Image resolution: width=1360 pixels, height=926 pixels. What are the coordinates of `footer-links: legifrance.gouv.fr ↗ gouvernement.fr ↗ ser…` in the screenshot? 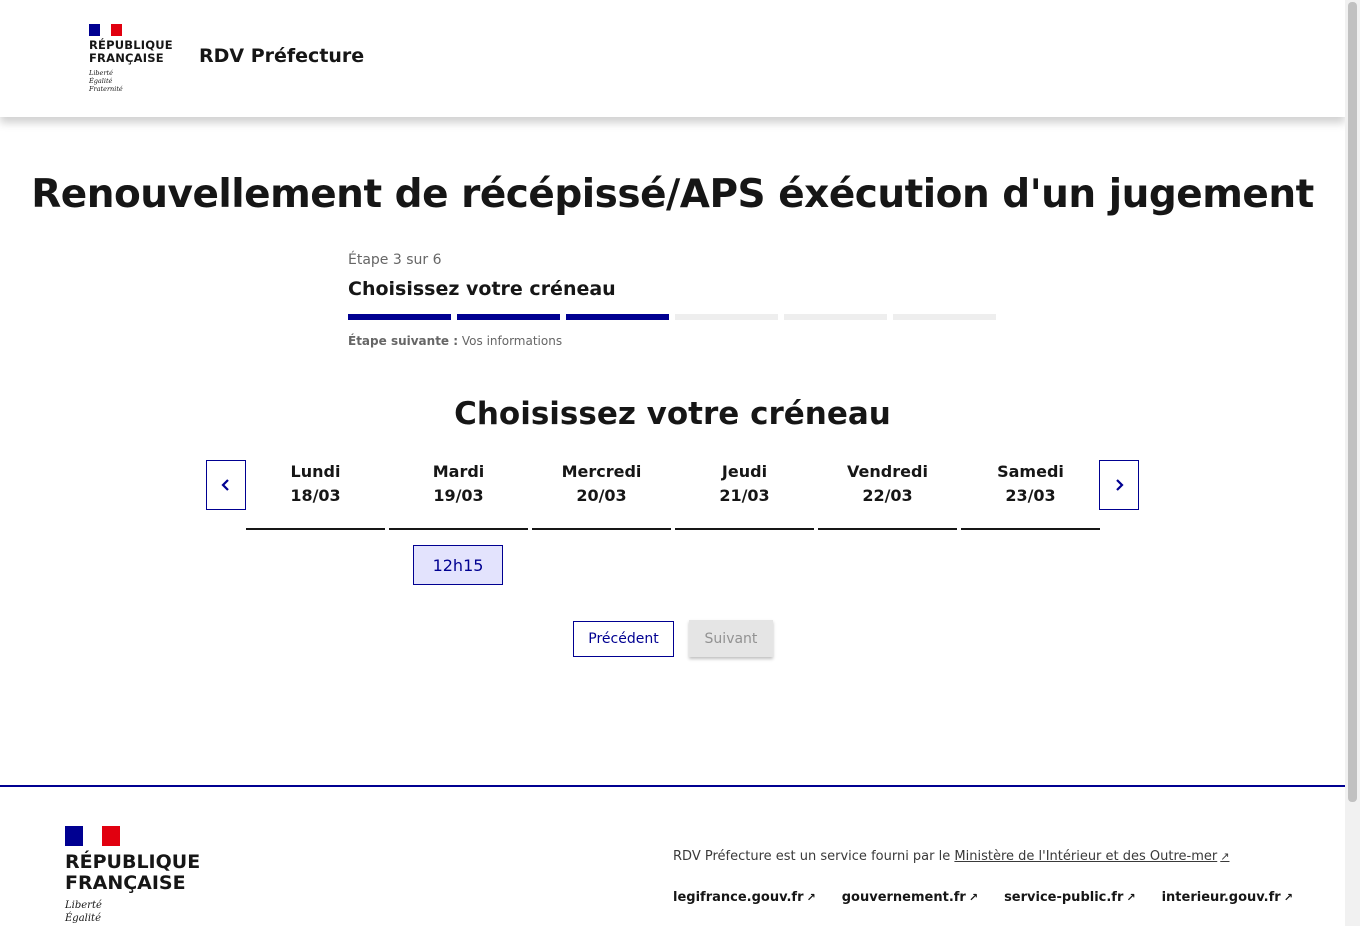 It's located at (983, 897).